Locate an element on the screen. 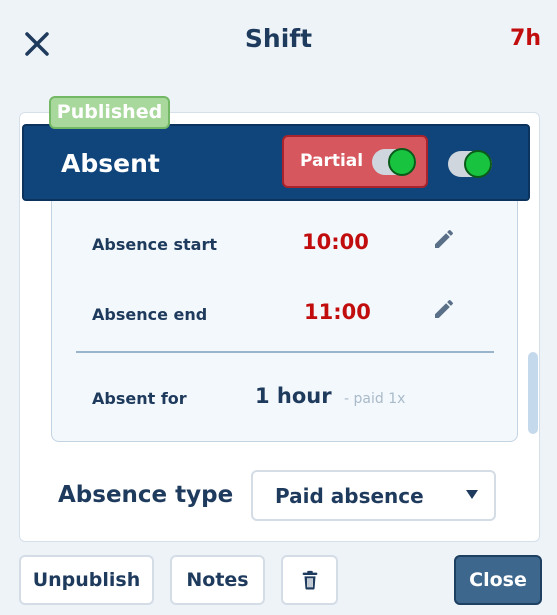 The height and width of the screenshot is (615, 557). absence-type-select: Paid absence is located at coordinates (373, 495).